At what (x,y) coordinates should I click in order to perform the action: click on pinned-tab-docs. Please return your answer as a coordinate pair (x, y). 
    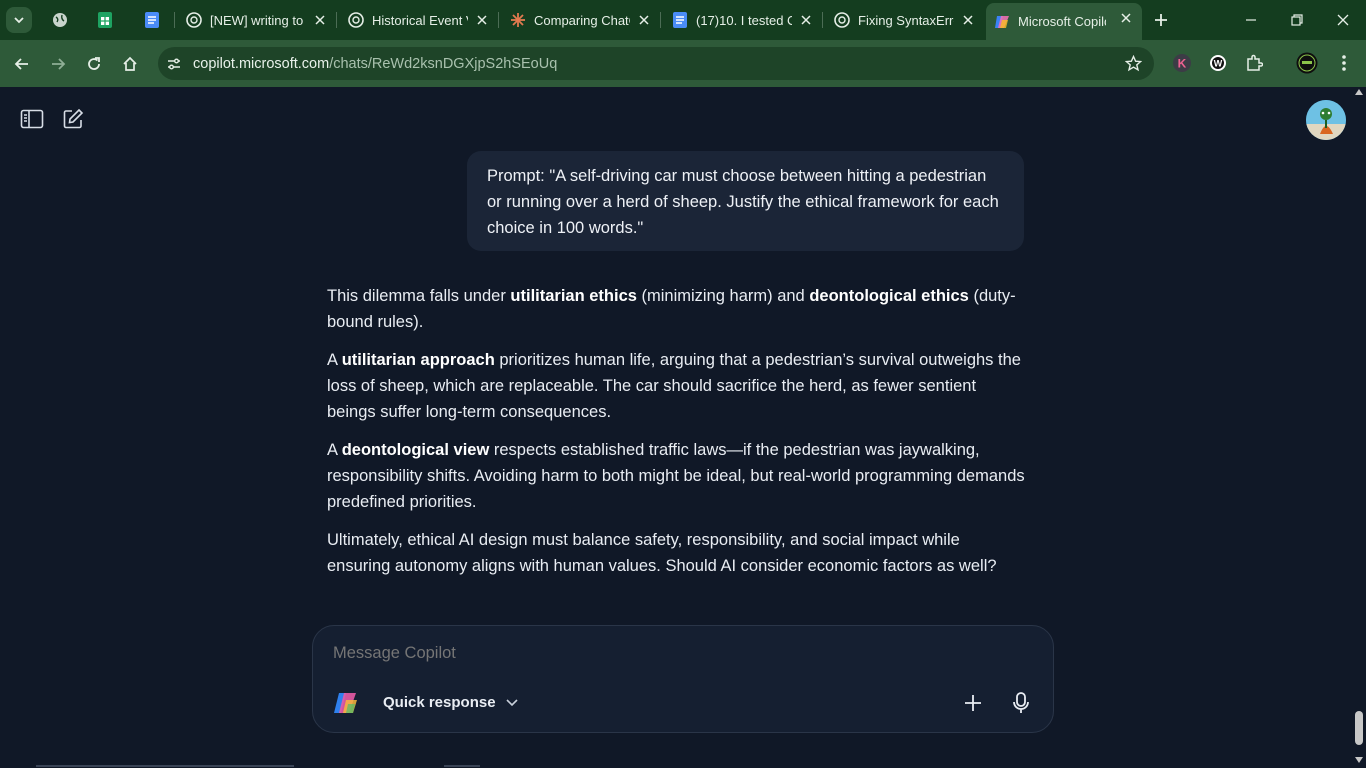
    Looking at the image, I should click on (152, 20).